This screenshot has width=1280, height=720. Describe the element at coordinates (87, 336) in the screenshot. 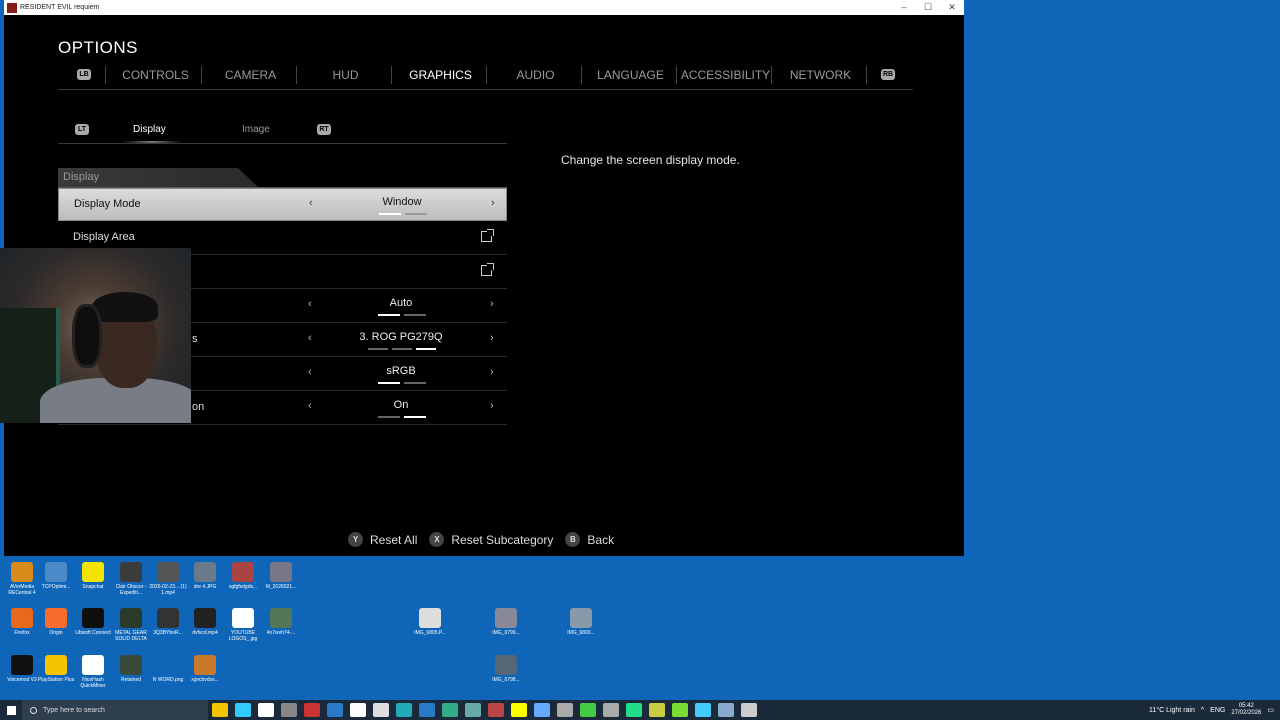

I see `headphones-icon` at that location.